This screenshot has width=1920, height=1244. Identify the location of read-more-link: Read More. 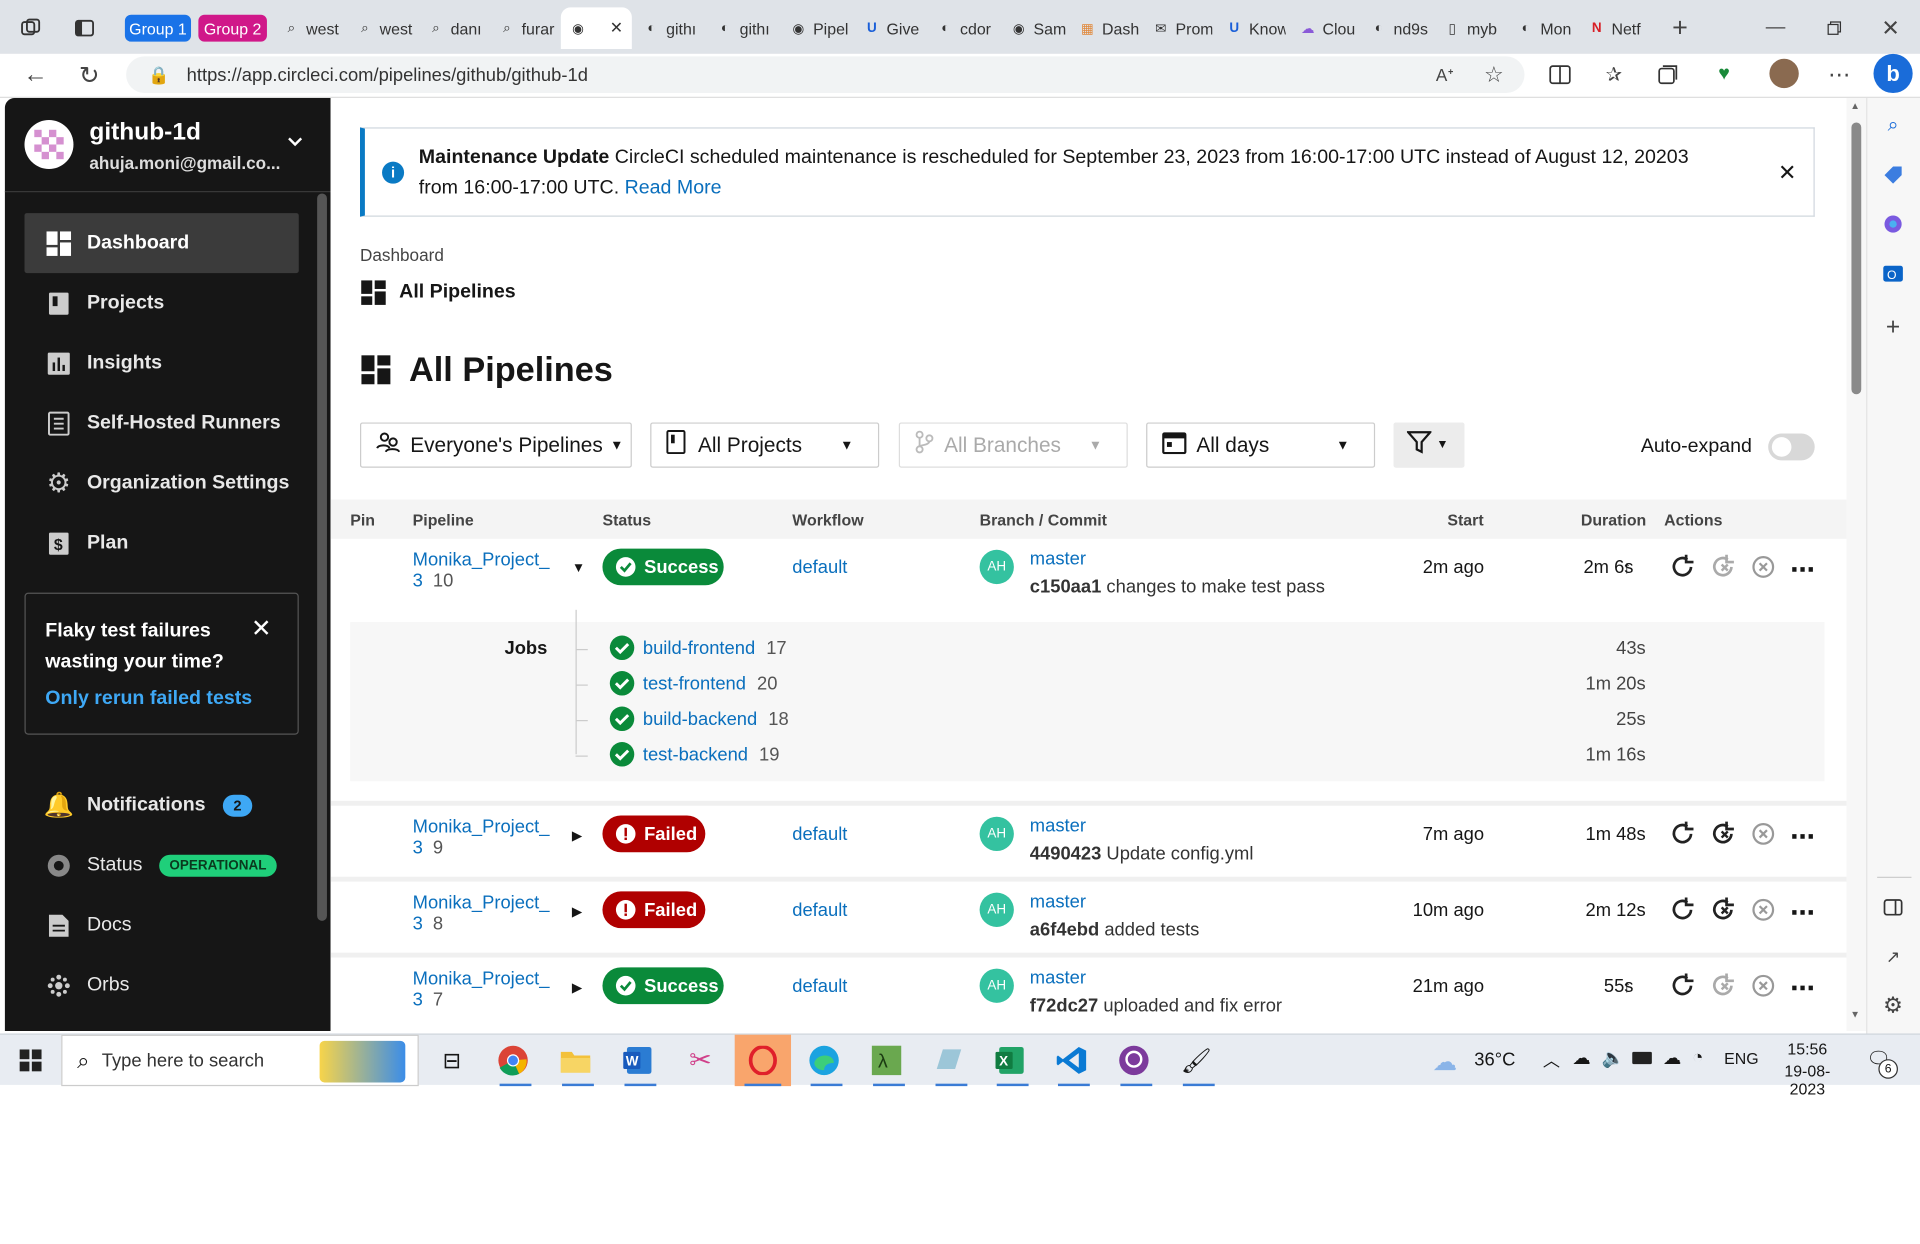
(673, 188).